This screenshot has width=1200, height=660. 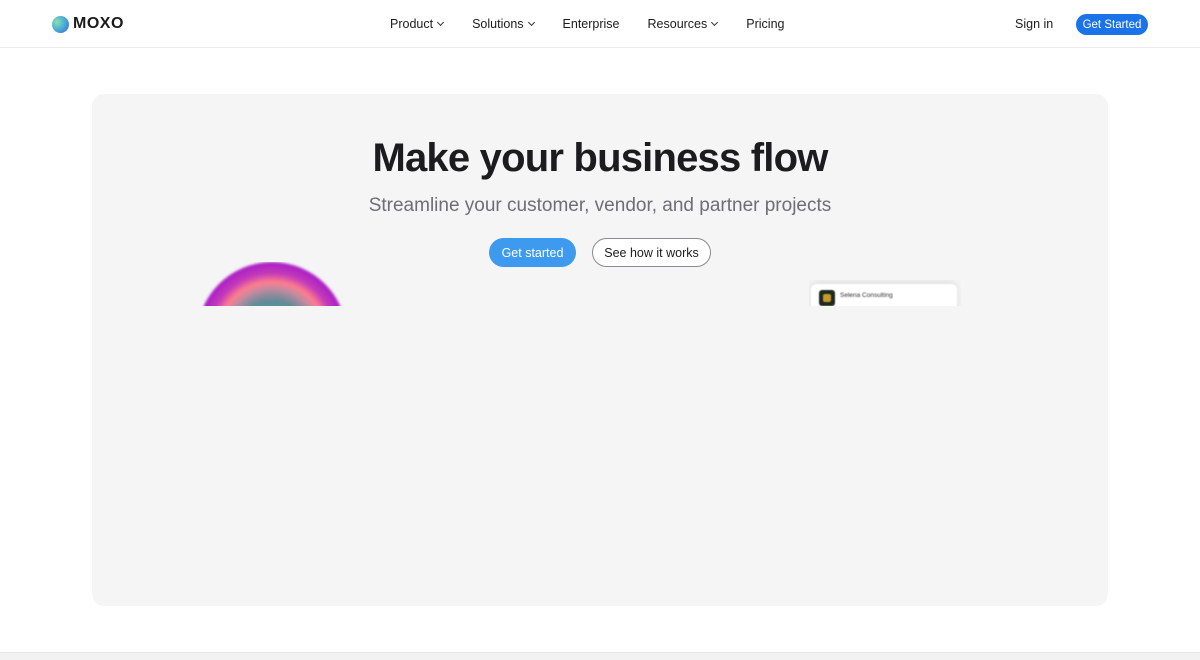 I want to click on preview-card-graphic: Selena Consulting, so click(x=885, y=293).